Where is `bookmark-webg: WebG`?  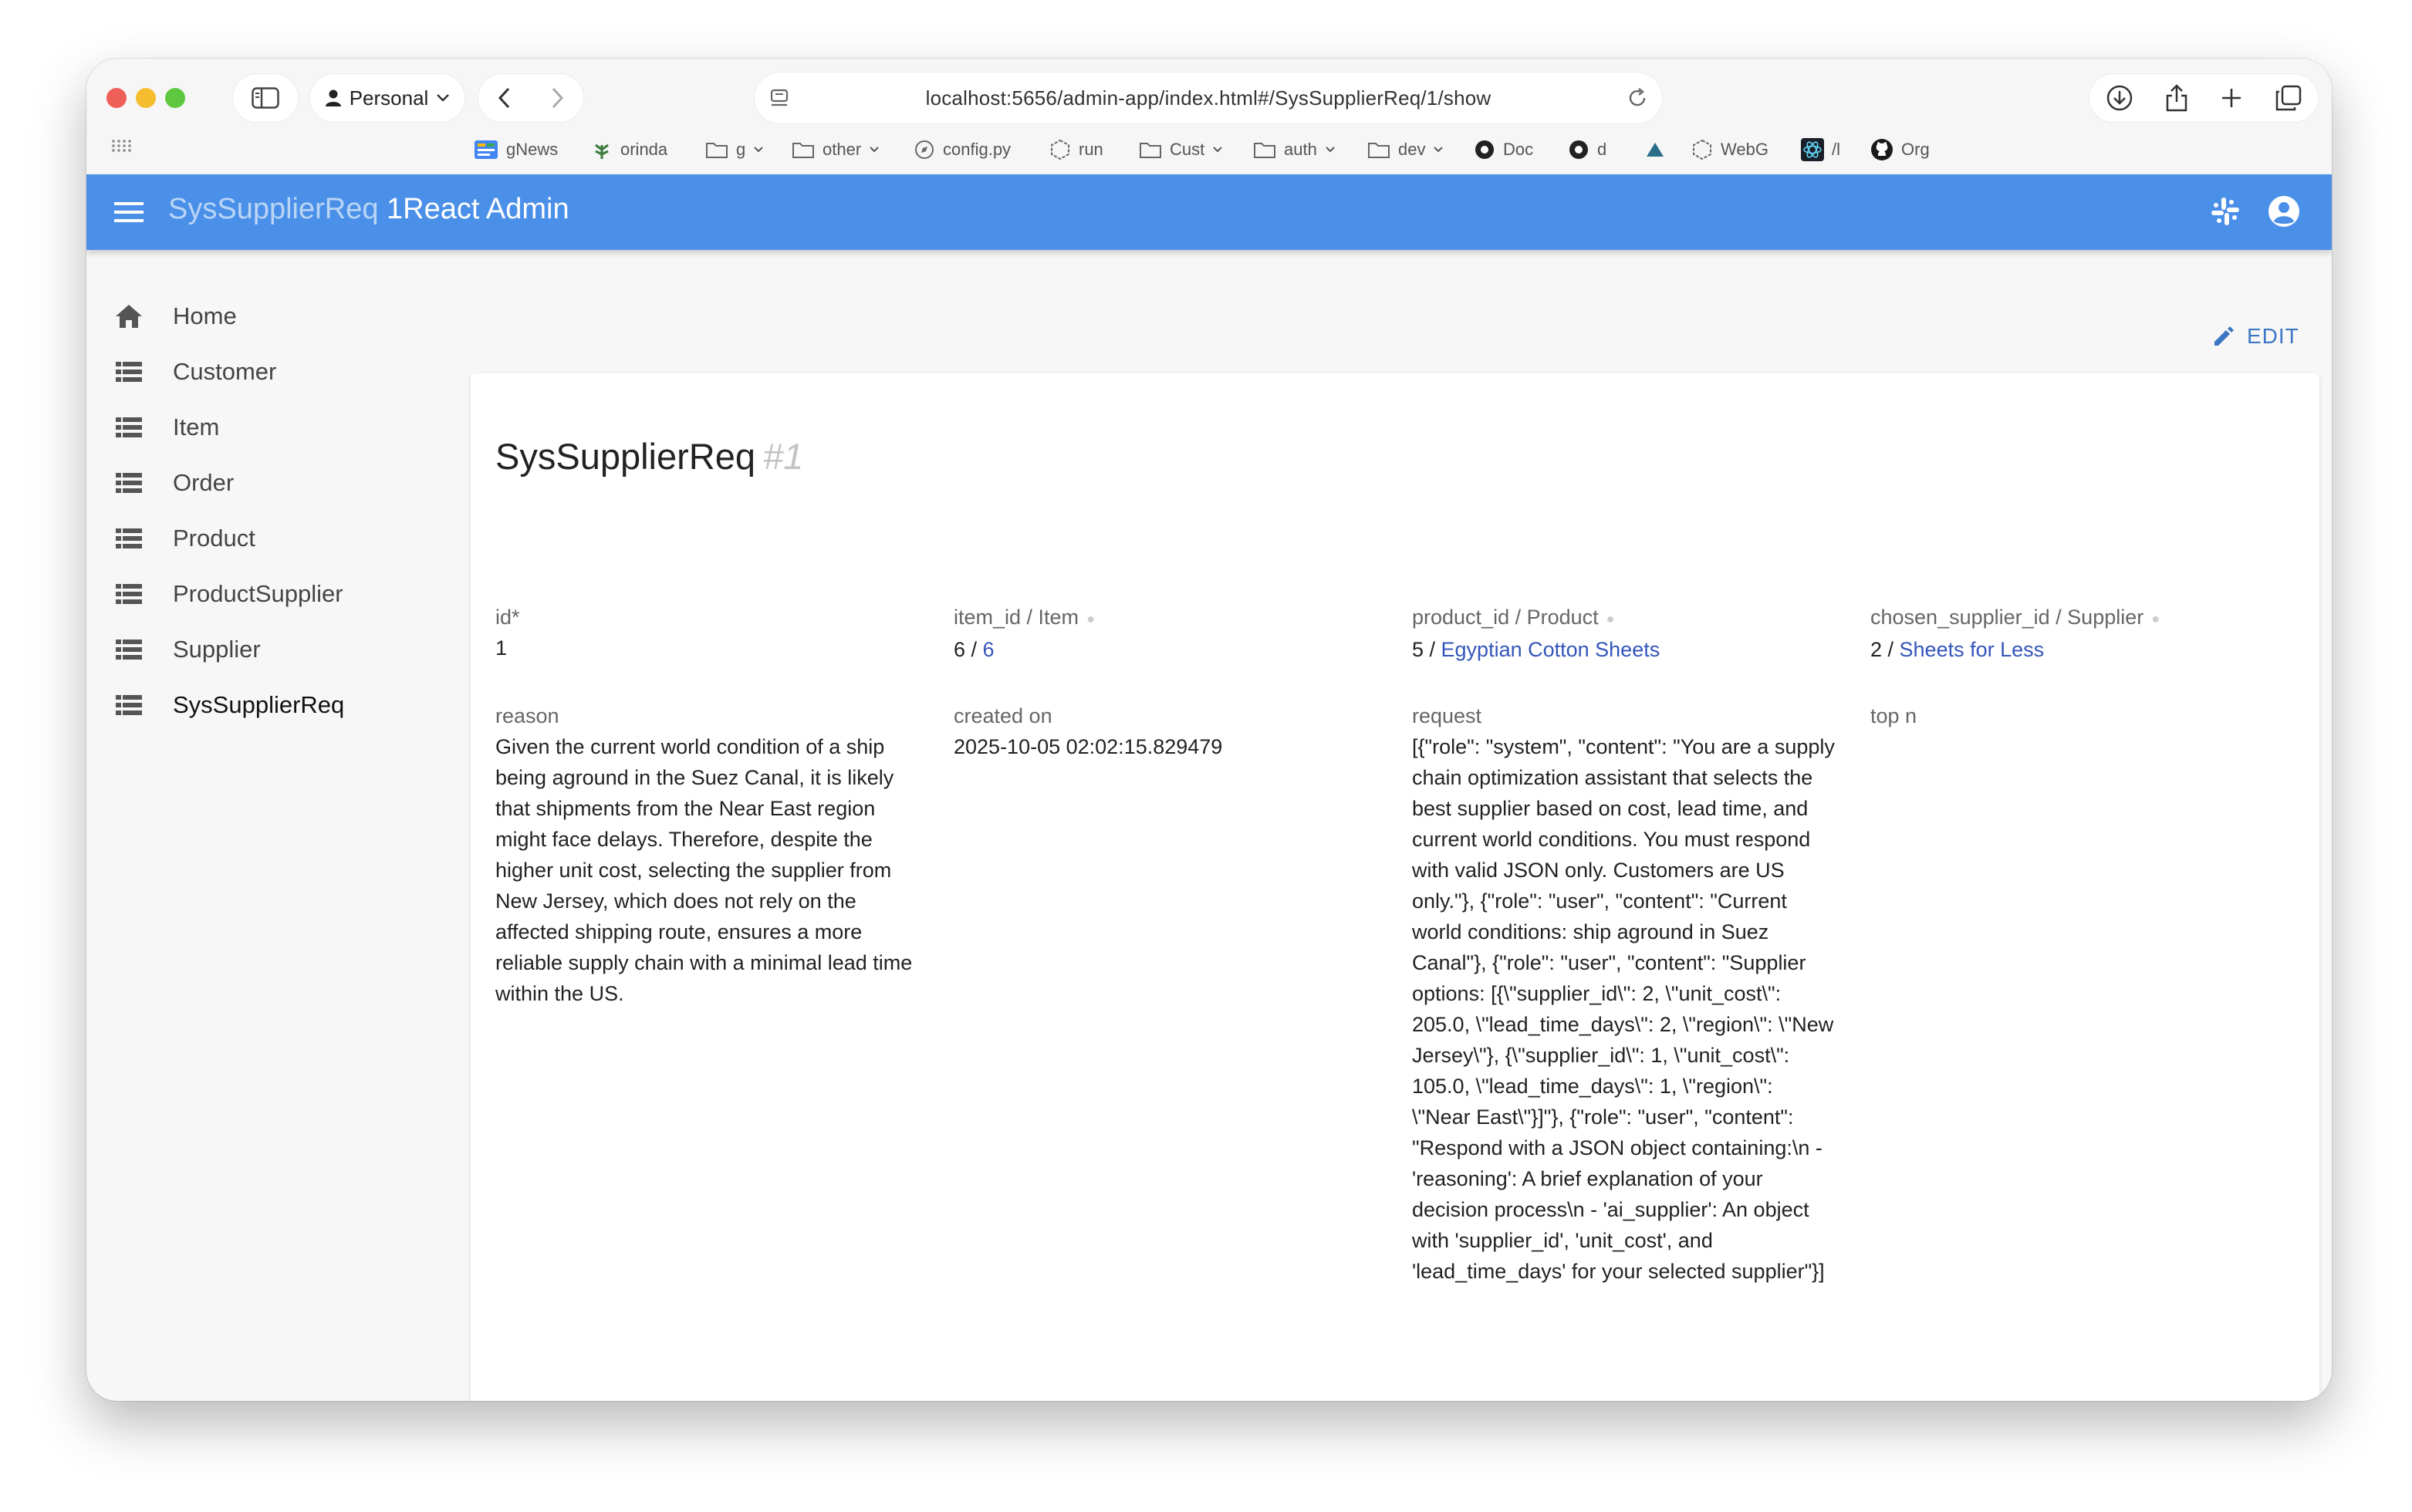 bookmark-webg: WebG is located at coordinates (1729, 150).